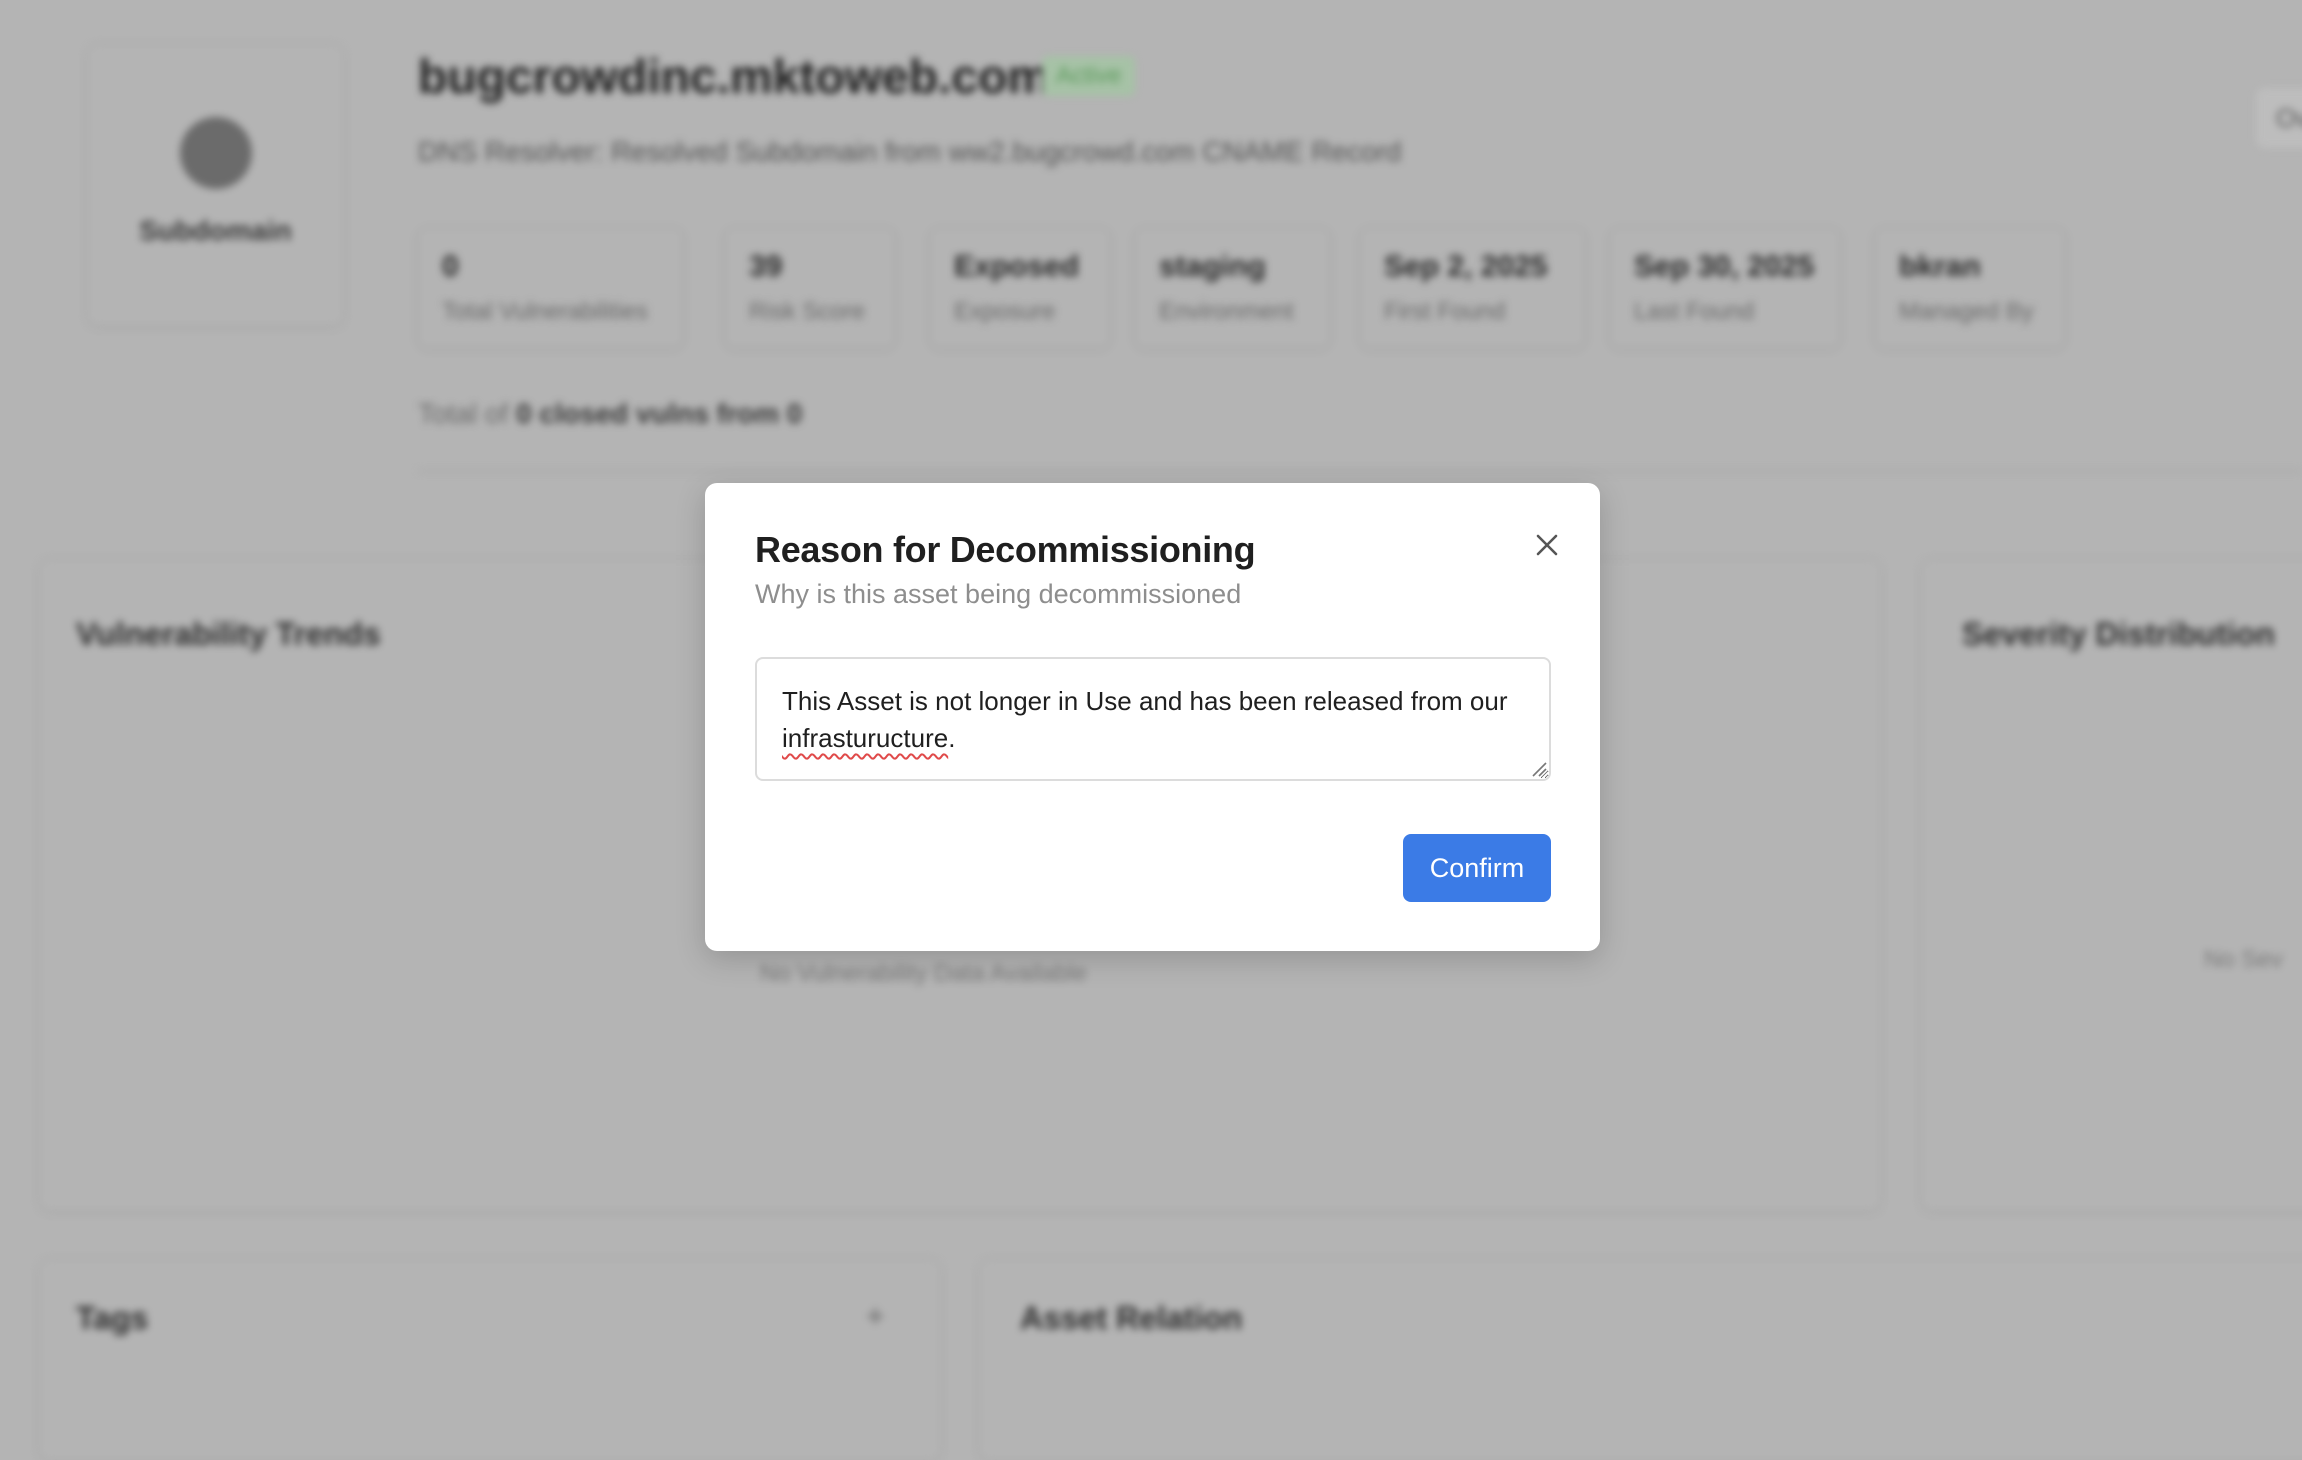  I want to click on status-badge: Active, so click(1089, 76).